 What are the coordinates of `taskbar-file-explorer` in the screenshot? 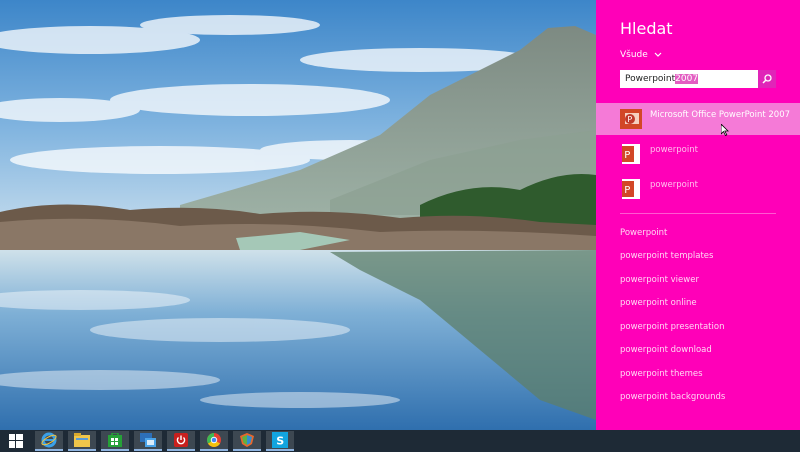 It's located at (82, 441).